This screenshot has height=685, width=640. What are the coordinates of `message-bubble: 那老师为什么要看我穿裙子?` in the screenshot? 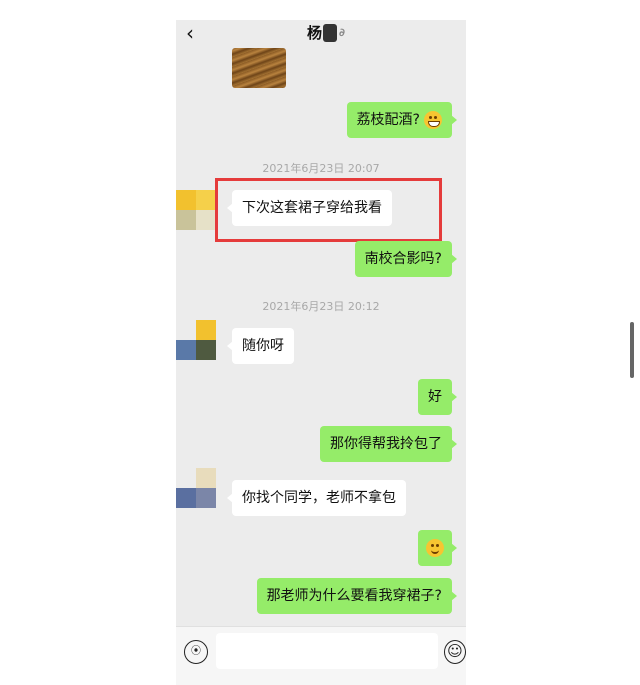 It's located at (357, 596).